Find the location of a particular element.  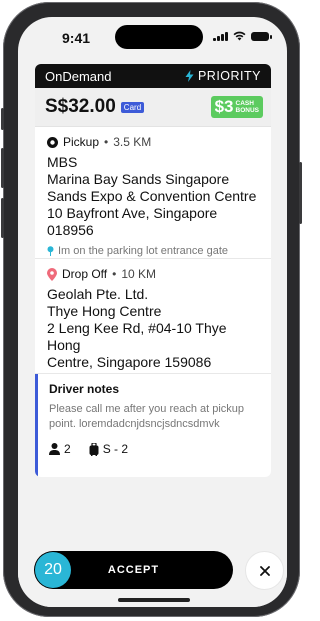

luggage-icon is located at coordinates (94, 449).